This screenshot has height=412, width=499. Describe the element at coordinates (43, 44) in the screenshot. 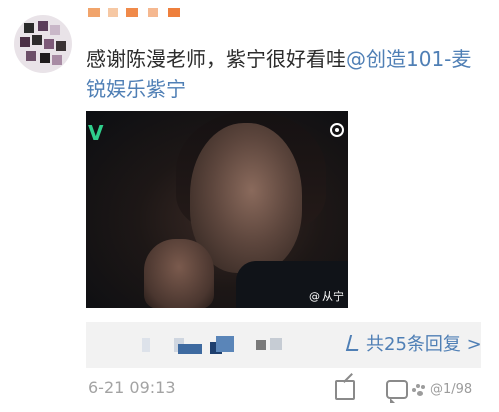

I see `avatar` at that location.